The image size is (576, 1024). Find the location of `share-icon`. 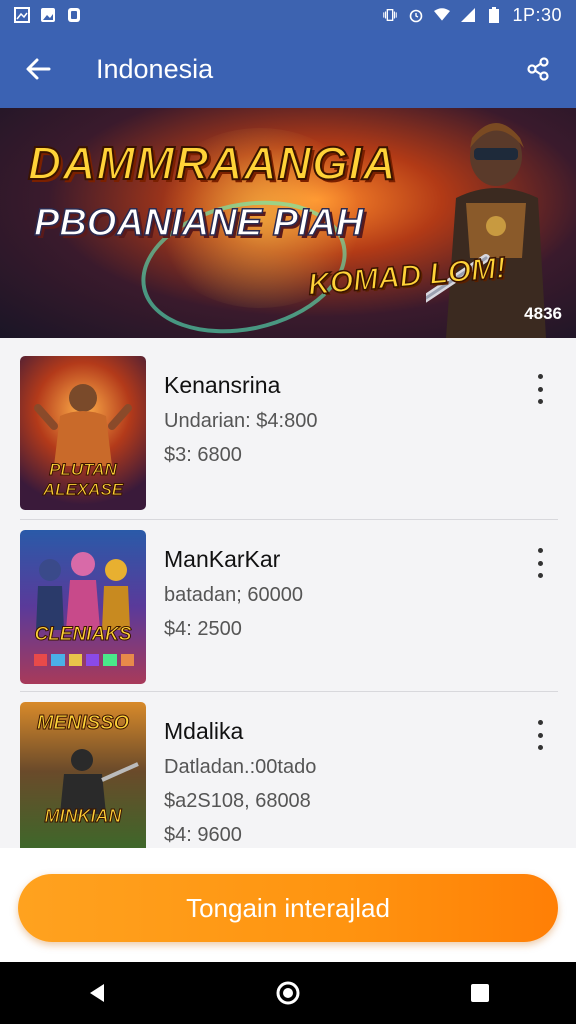

share-icon is located at coordinates (538, 69).